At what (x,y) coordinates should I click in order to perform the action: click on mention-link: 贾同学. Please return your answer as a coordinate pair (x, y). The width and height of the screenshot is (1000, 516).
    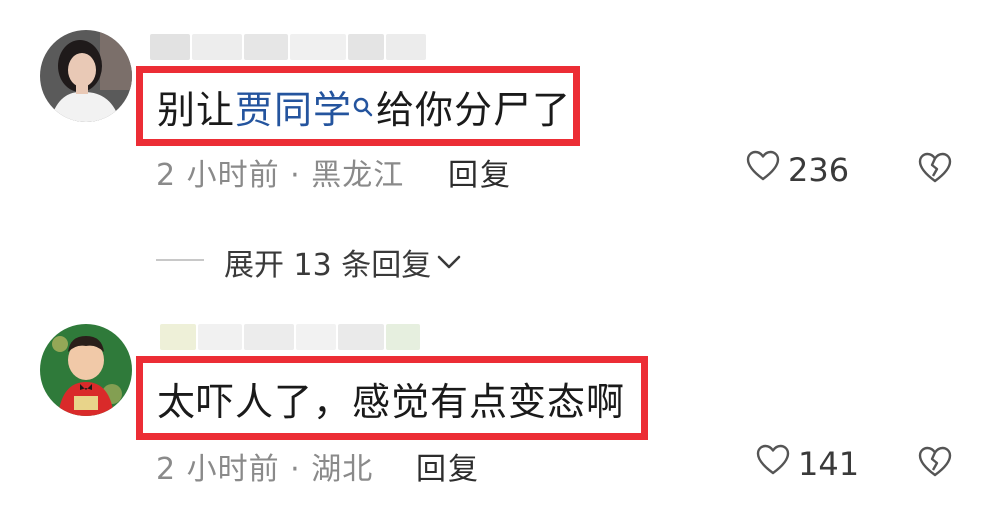
    Looking at the image, I should click on (293, 106).